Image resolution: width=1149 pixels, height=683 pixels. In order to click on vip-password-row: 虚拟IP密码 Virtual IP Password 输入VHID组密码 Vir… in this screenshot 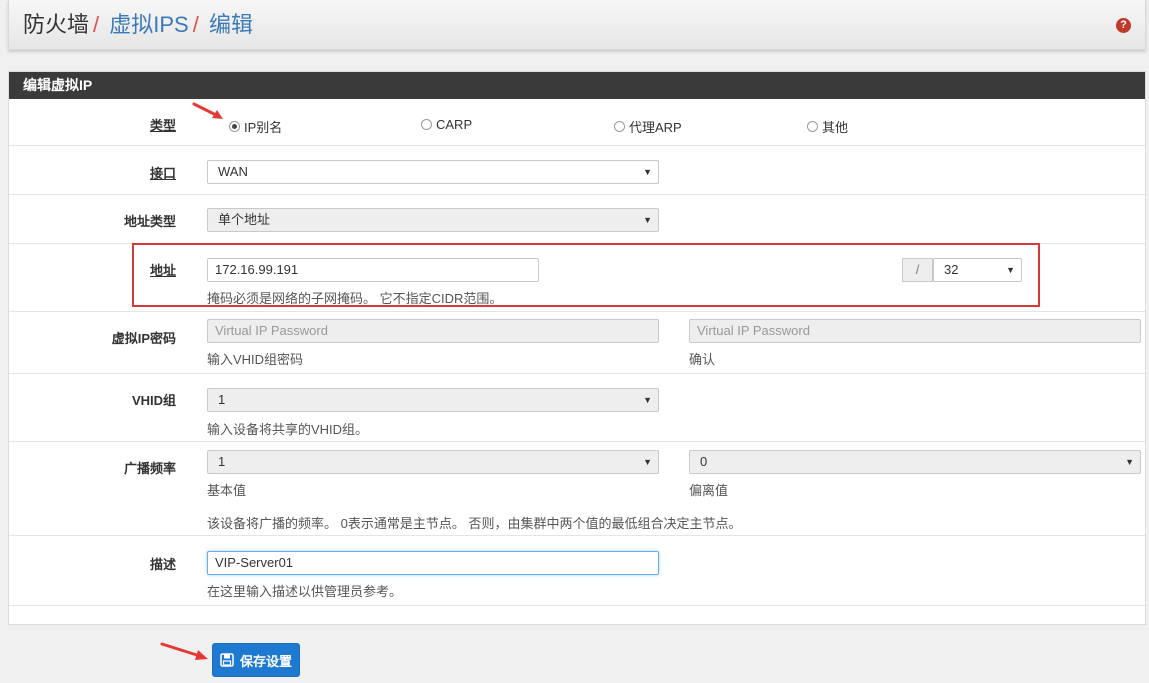, I will do `click(577, 343)`.